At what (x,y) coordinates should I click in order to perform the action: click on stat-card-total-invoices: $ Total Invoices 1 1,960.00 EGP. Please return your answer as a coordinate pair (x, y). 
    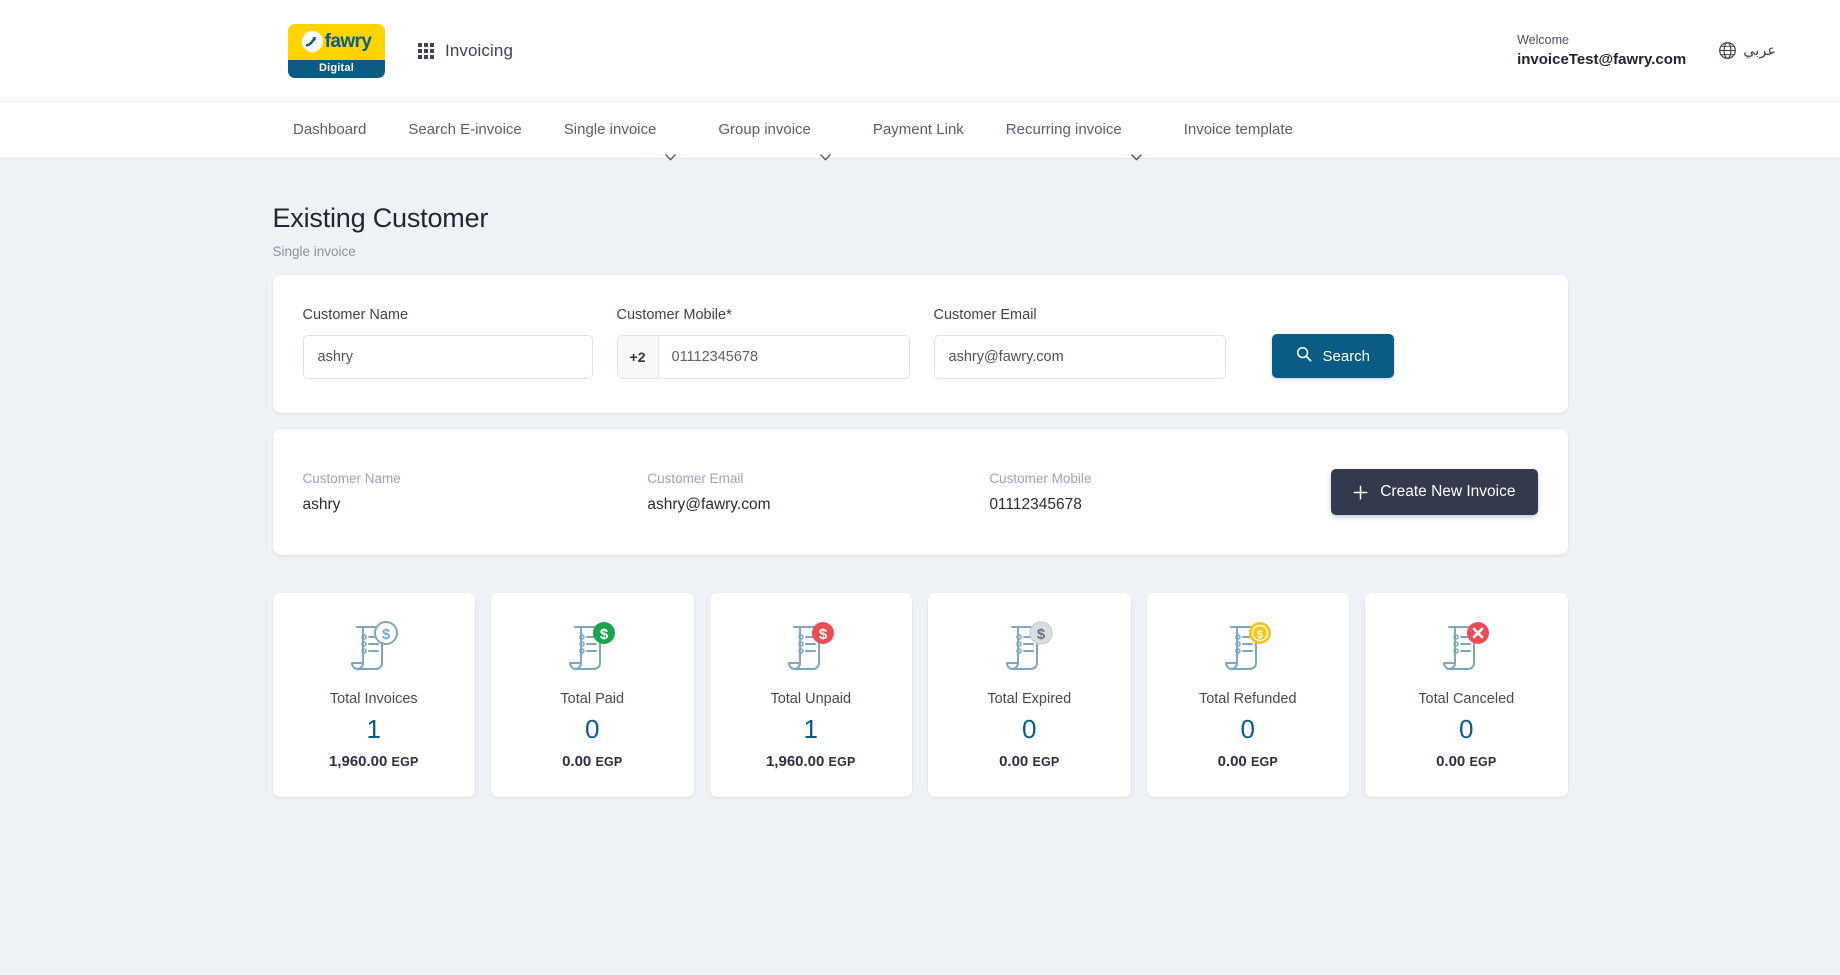
    Looking at the image, I should click on (373, 695).